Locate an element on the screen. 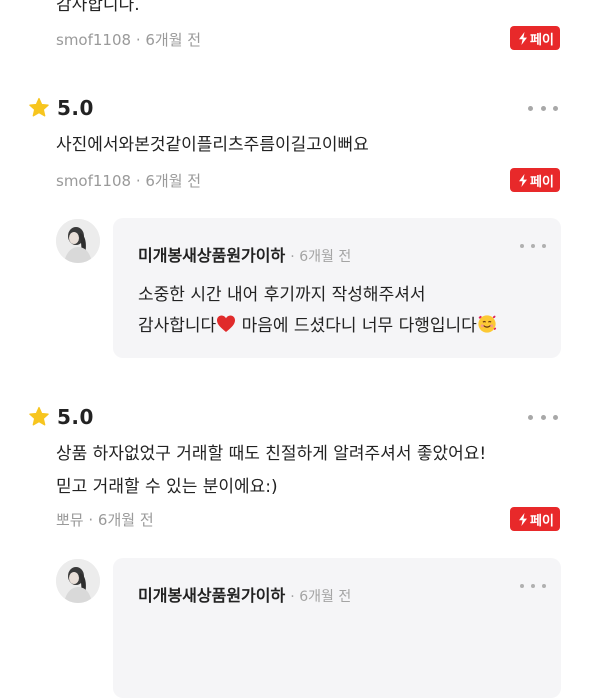 Image resolution: width=590 pixels, height=698 pixels. review-text-line: 사진에서와본것같이플리츠주름이길고이뻐요 is located at coordinates (212, 145).